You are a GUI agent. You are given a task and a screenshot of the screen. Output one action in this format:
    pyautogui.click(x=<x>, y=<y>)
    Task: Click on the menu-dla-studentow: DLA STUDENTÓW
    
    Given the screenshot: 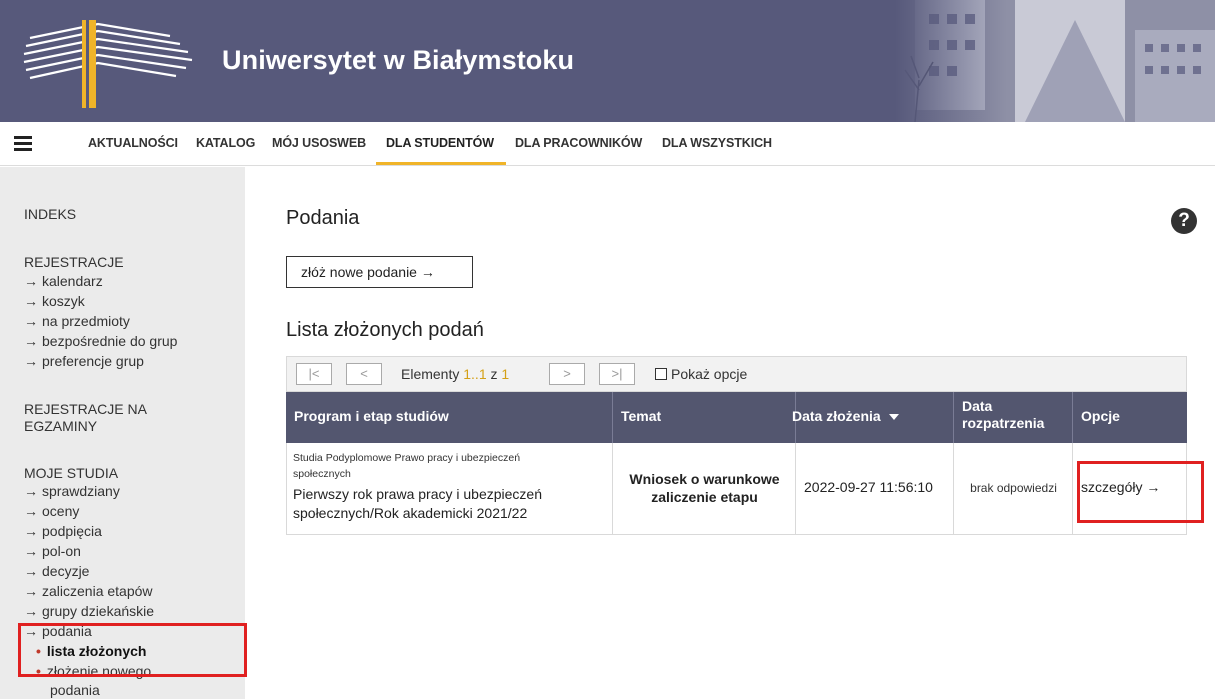 What is the action you would take?
    pyautogui.click(x=440, y=143)
    